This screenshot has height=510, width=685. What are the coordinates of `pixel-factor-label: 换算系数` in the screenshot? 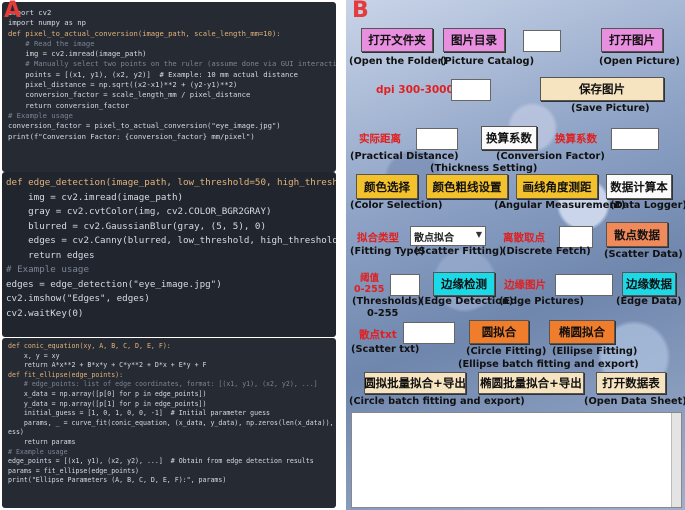 It's located at (576, 139).